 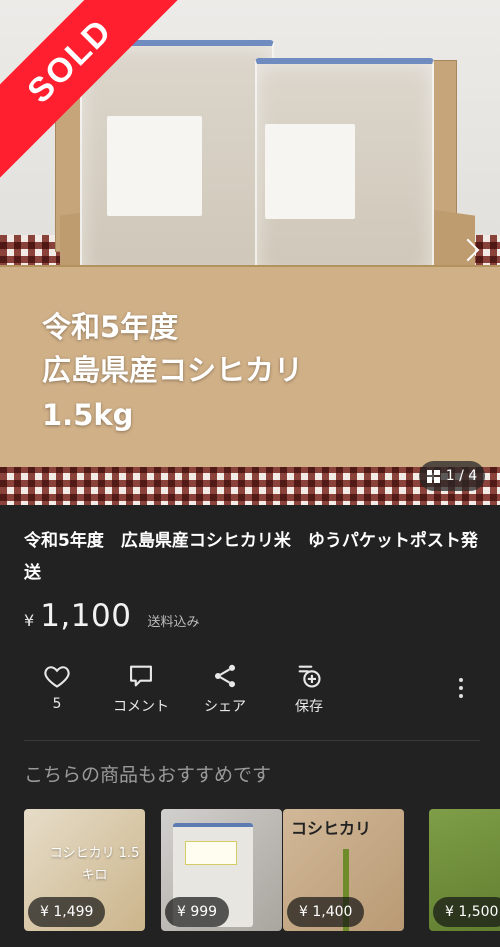 I want to click on recommended-item: コシヒカリ 1.5キロ ¥ 1,499, so click(x=84, y=870).